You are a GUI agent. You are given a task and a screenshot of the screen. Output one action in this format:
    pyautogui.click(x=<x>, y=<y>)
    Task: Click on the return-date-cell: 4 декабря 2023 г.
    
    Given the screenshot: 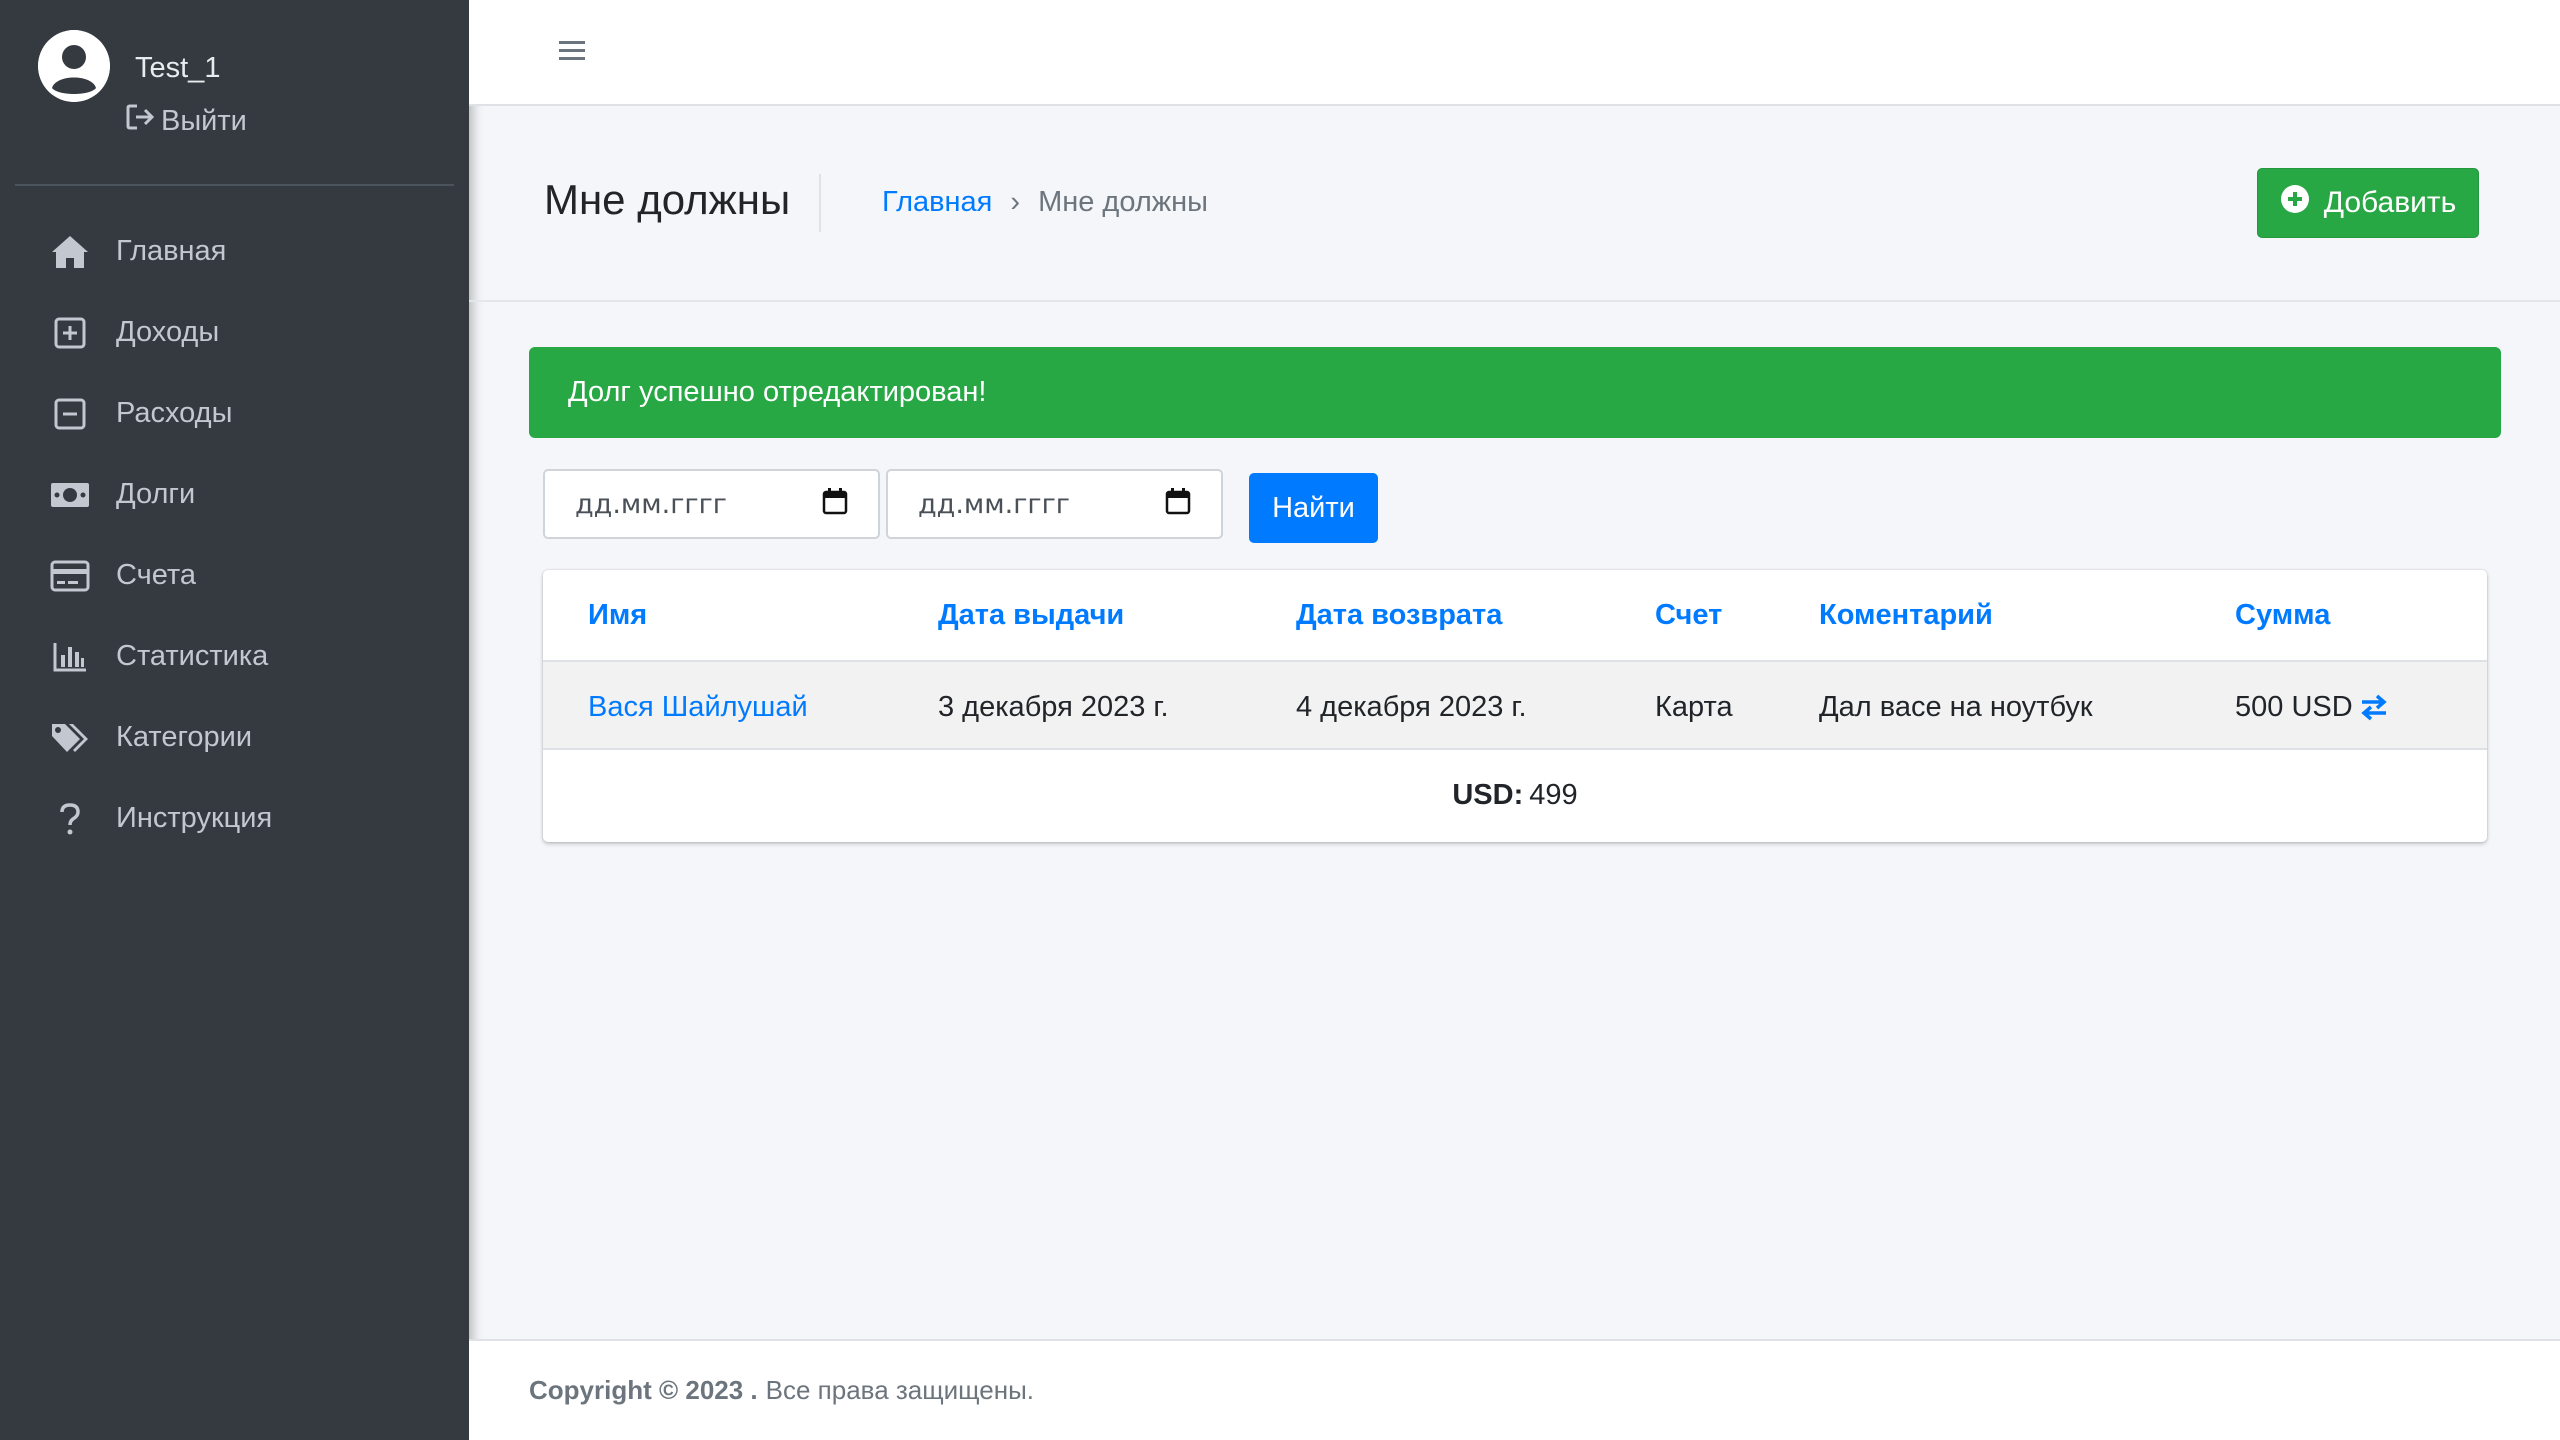 What is the action you would take?
    pyautogui.click(x=1411, y=706)
    